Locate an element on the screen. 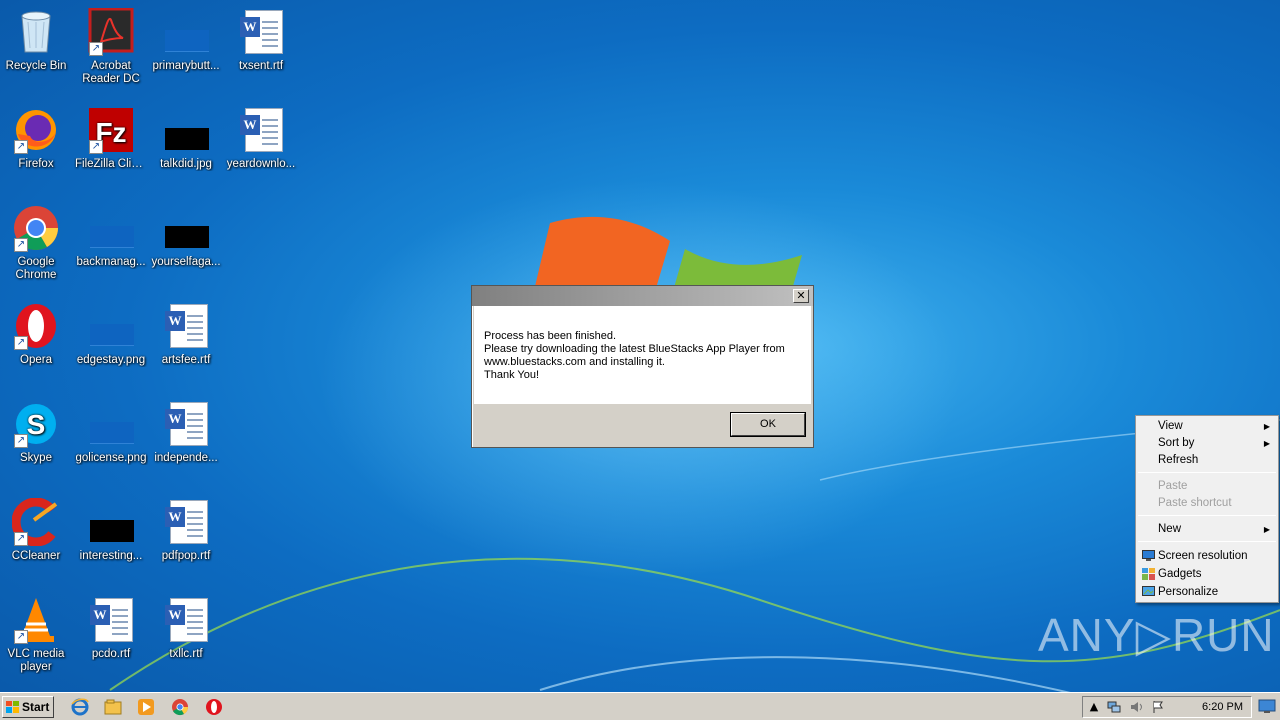 Image resolution: width=1280 pixels, height=720 pixels. desktop-icon-vlc: ↗ VLC media player is located at coordinates (36, 635).